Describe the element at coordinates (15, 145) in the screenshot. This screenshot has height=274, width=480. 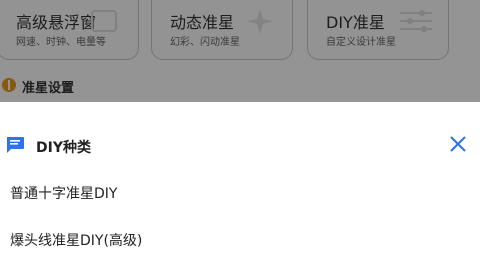
I see `chat-bubble-icon` at that location.